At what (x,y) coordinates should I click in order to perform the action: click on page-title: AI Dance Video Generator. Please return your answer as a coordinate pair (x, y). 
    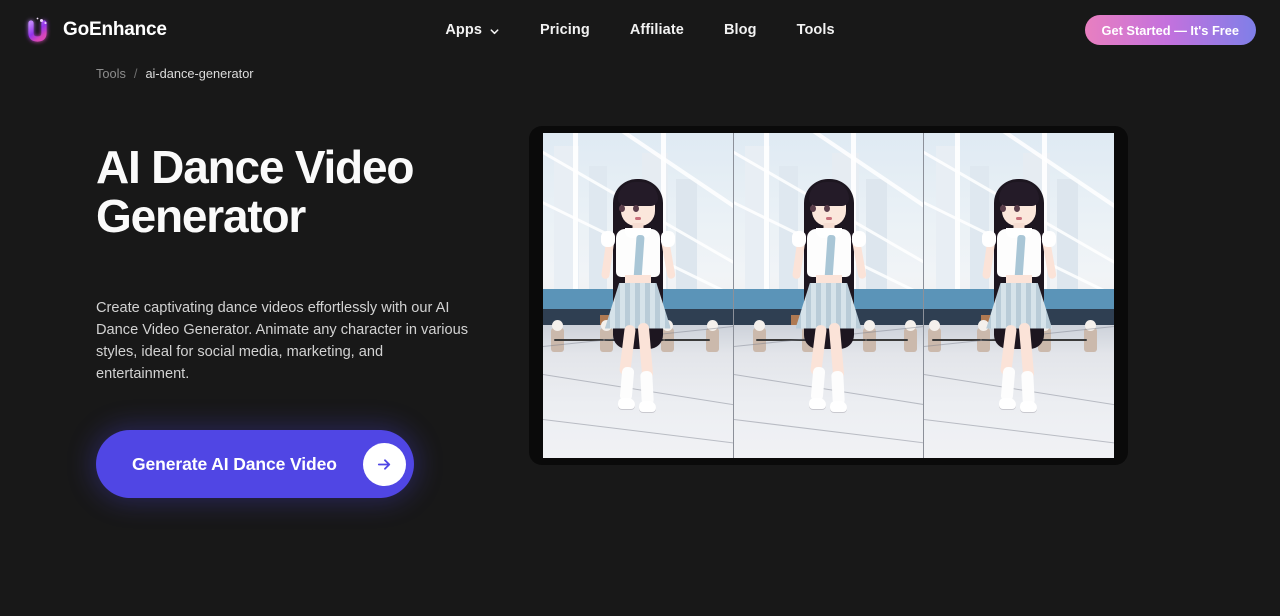
    Looking at the image, I should click on (255, 191).